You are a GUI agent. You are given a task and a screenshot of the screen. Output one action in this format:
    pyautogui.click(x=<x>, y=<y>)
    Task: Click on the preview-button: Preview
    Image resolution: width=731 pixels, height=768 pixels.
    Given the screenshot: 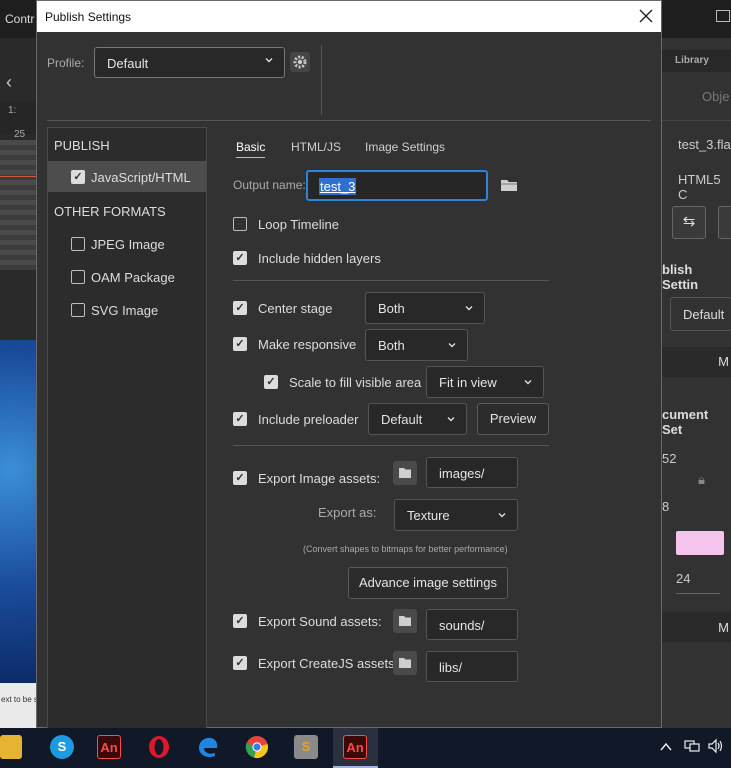 What is the action you would take?
    pyautogui.click(x=513, y=419)
    